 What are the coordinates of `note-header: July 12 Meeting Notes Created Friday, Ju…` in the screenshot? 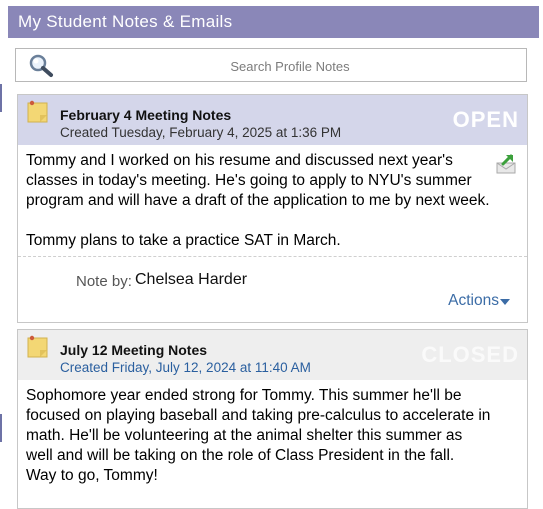 It's located at (272, 355).